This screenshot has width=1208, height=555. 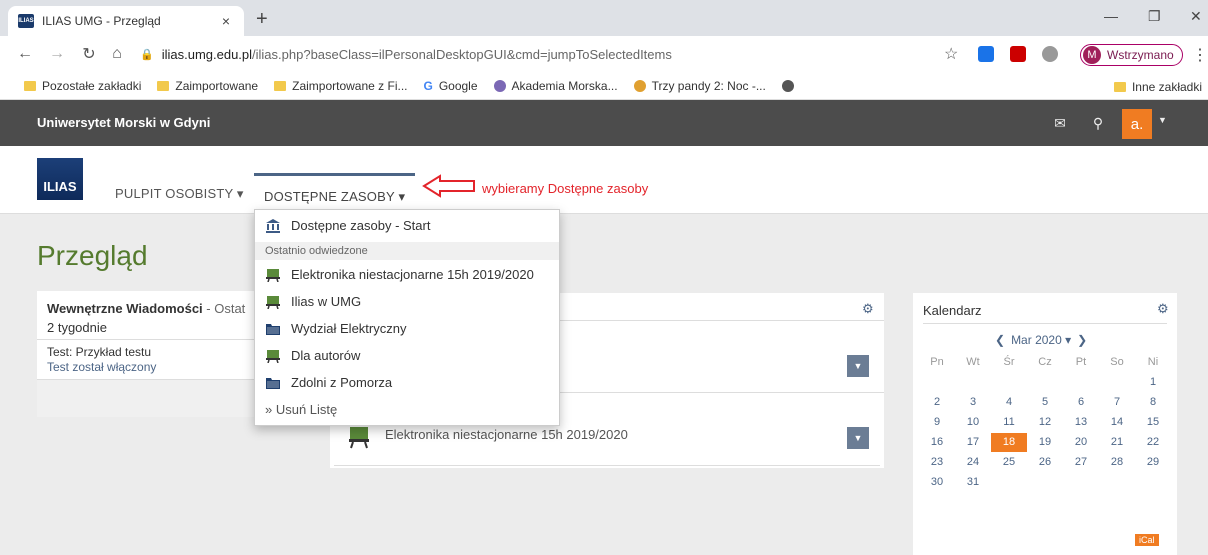 What do you see at coordinates (1153, 462) in the screenshot?
I see `calendar-day: 29` at bounding box center [1153, 462].